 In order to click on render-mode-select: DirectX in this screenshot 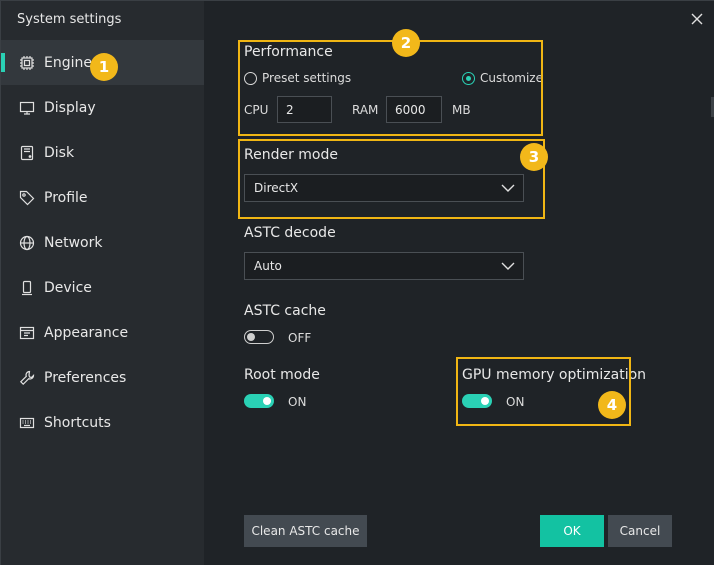, I will do `click(384, 188)`.